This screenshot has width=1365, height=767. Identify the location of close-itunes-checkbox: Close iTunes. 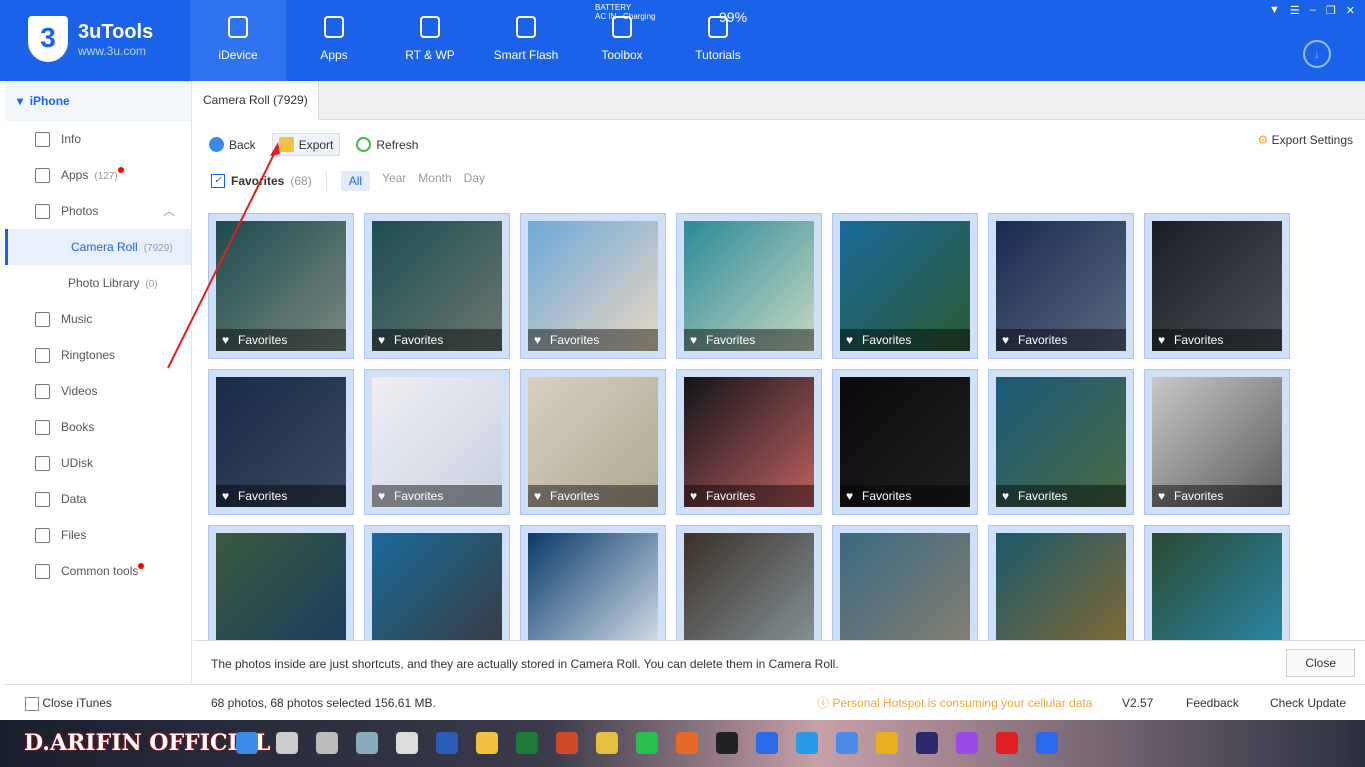
(68, 703).